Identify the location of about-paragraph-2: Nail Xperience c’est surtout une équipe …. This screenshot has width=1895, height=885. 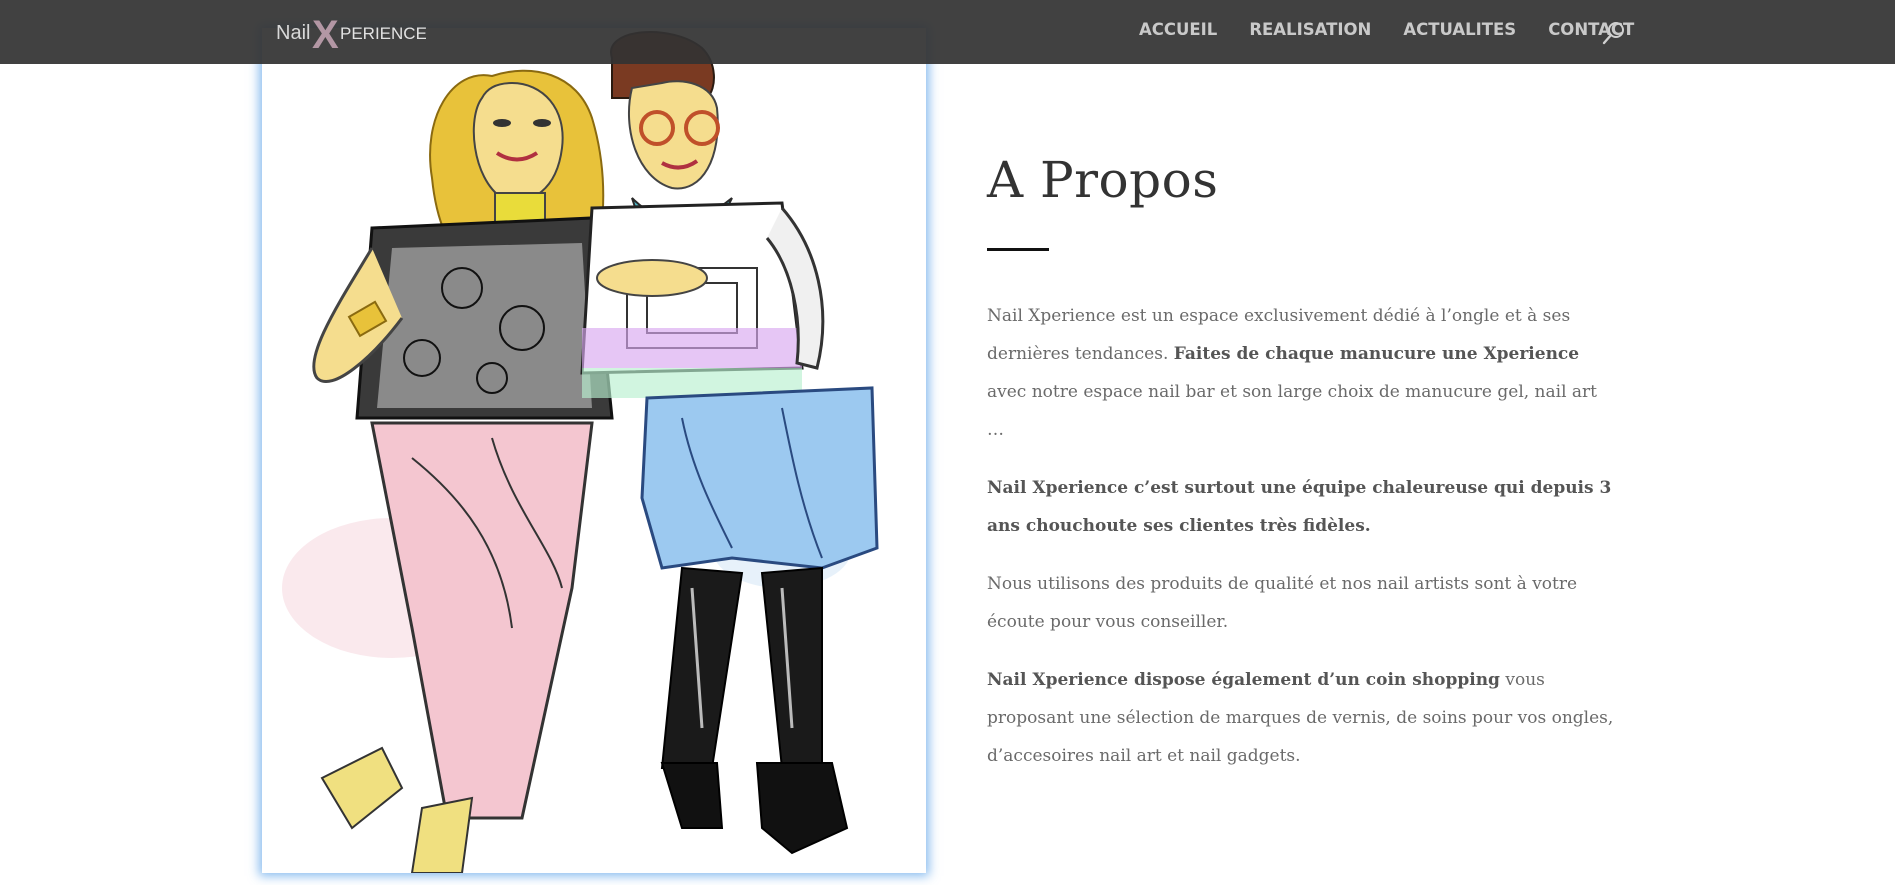
(1302, 507).